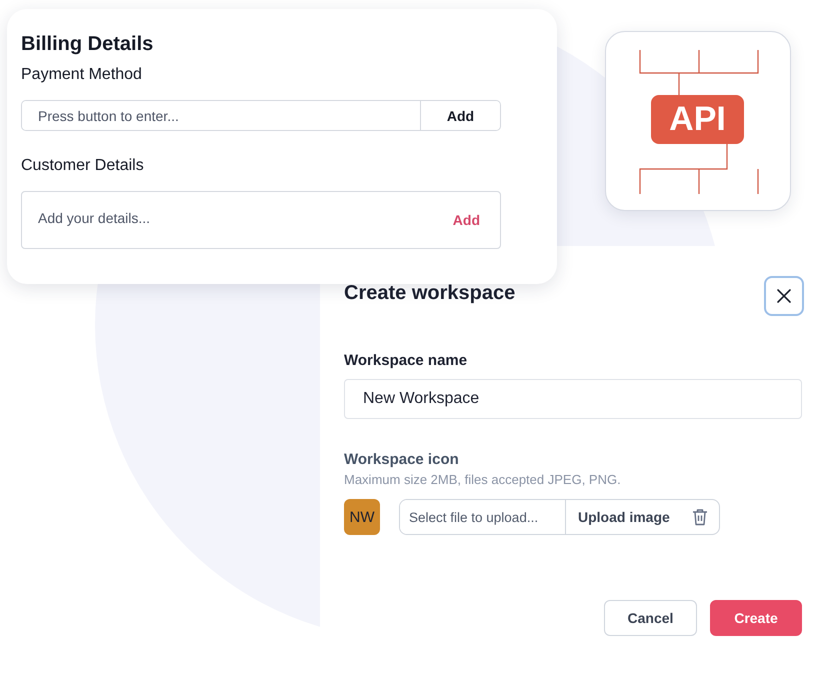 This screenshot has width=820, height=680. What do you see at coordinates (261, 115) in the screenshot?
I see `payment-method-field: Press button to enter... Add` at bounding box center [261, 115].